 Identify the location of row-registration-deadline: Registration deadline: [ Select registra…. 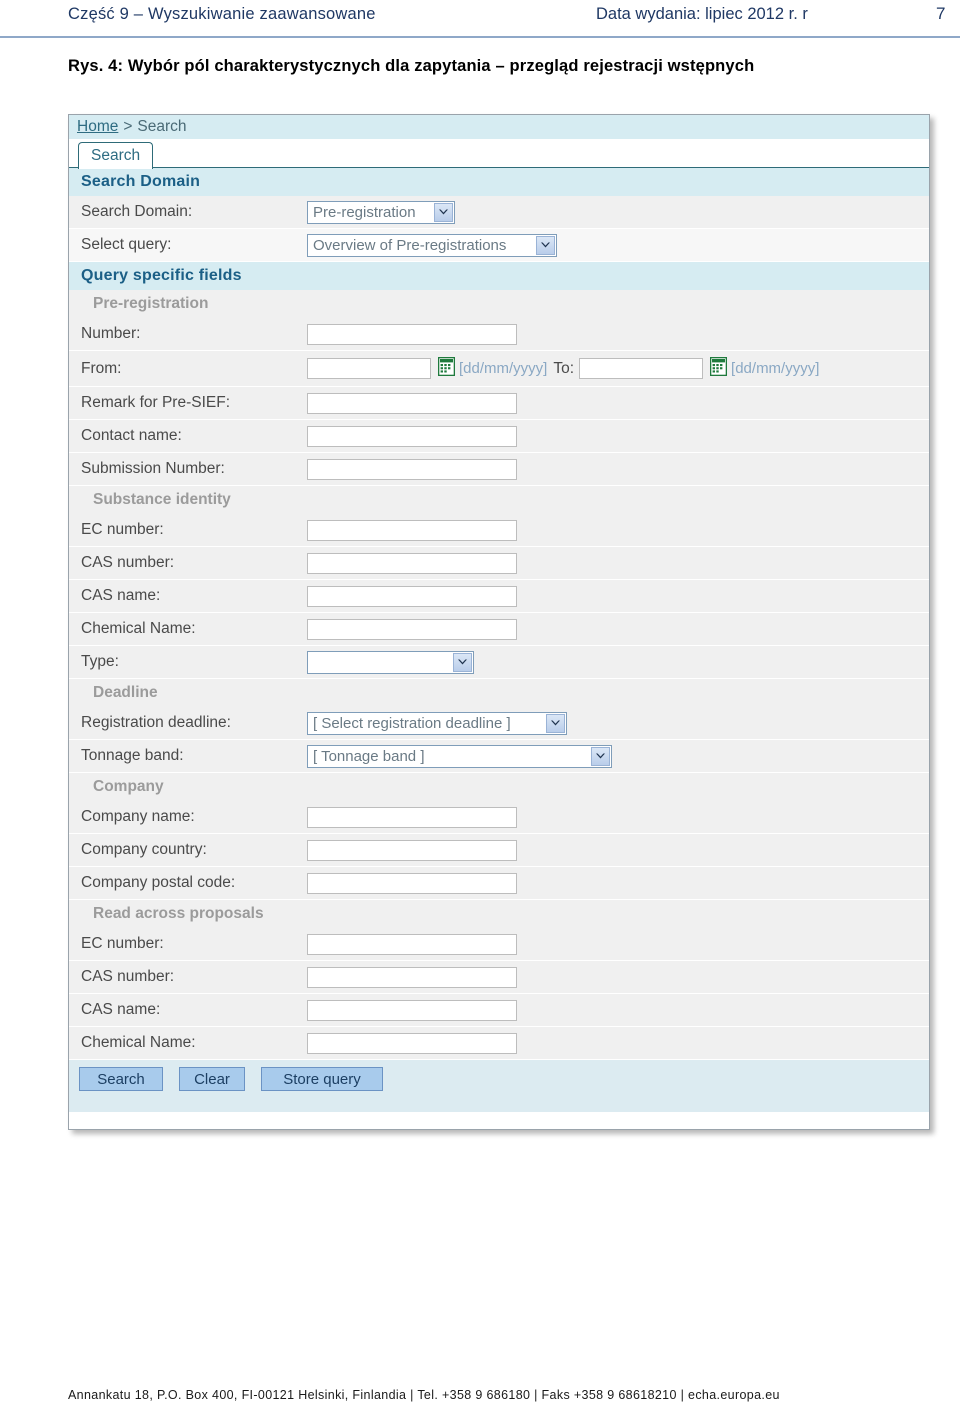
(499, 723).